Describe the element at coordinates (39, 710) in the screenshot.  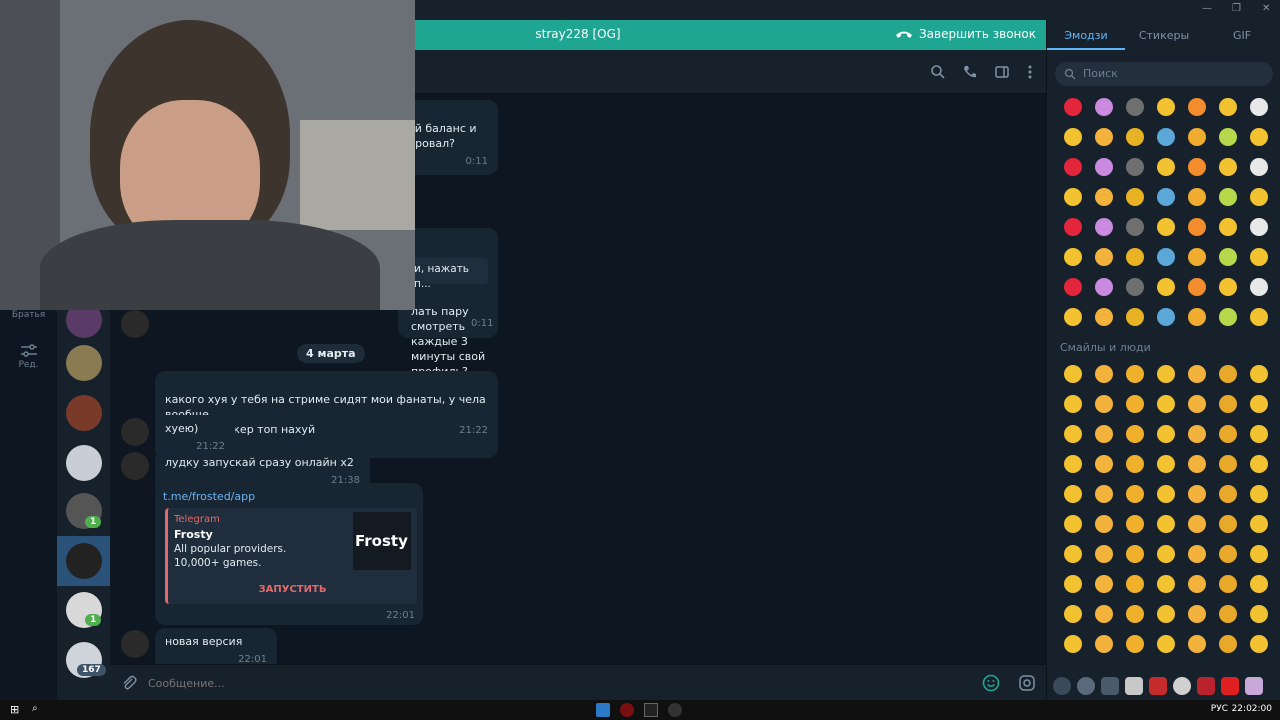
I see `search-icon: ⌕` at that location.